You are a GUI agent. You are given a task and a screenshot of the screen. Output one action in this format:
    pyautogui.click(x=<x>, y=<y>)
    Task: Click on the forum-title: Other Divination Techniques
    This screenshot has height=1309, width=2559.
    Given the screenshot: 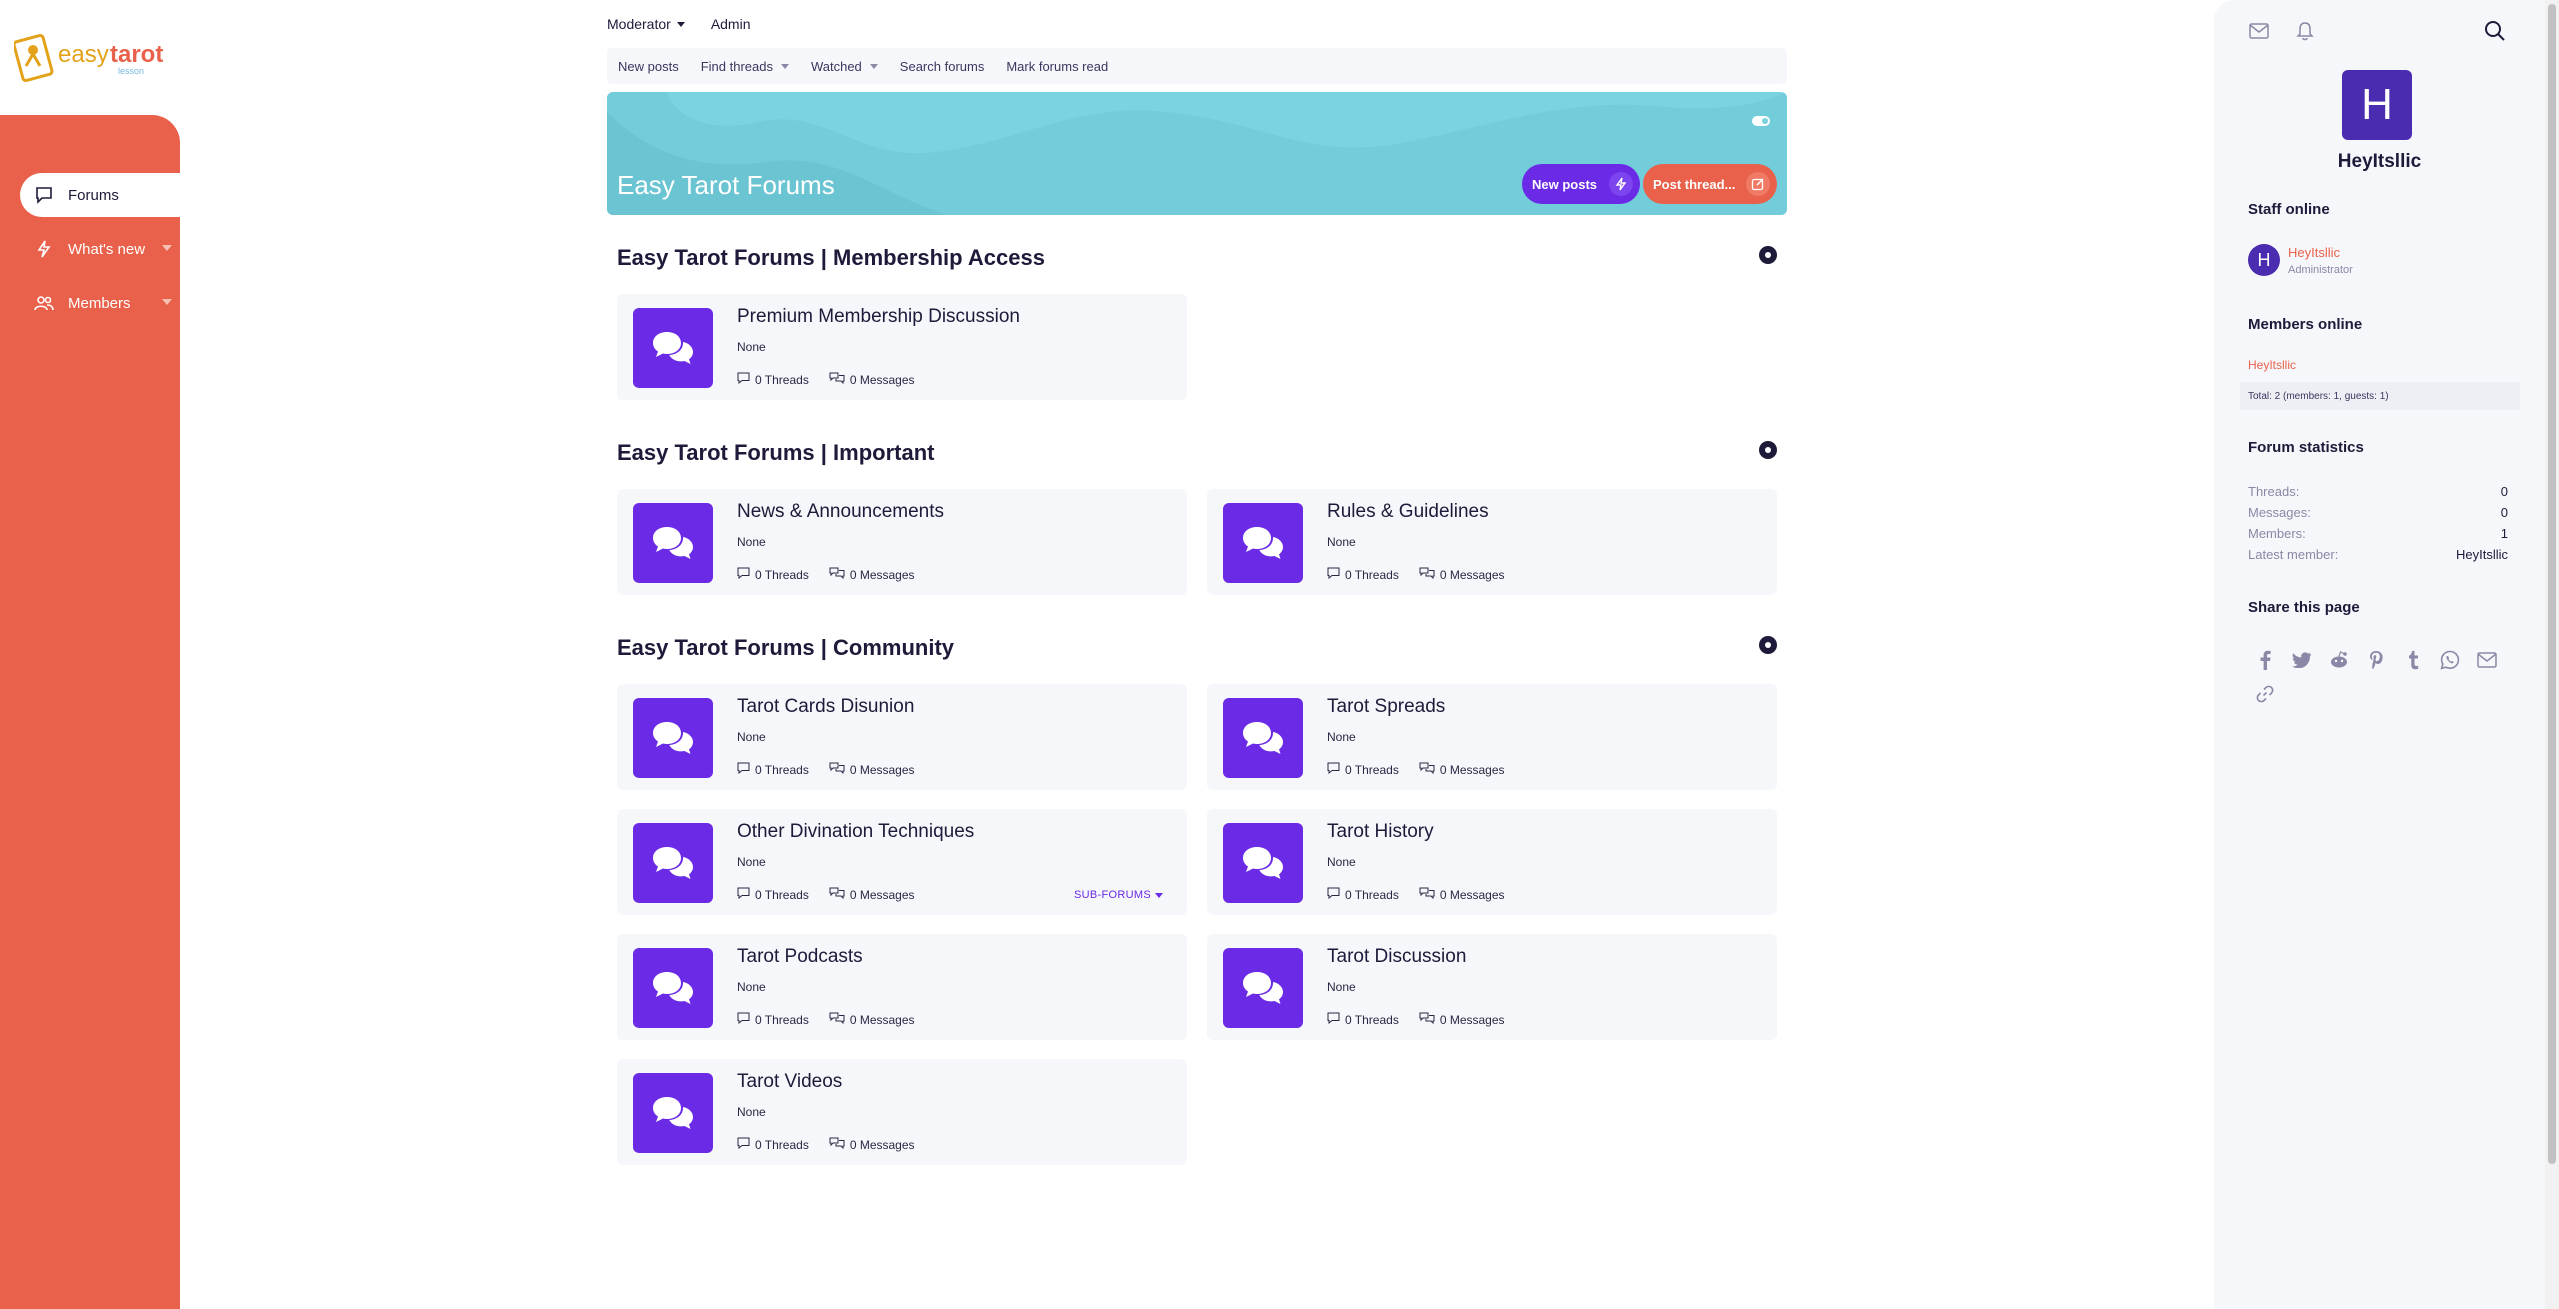 What is the action you would take?
    pyautogui.click(x=855, y=832)
    